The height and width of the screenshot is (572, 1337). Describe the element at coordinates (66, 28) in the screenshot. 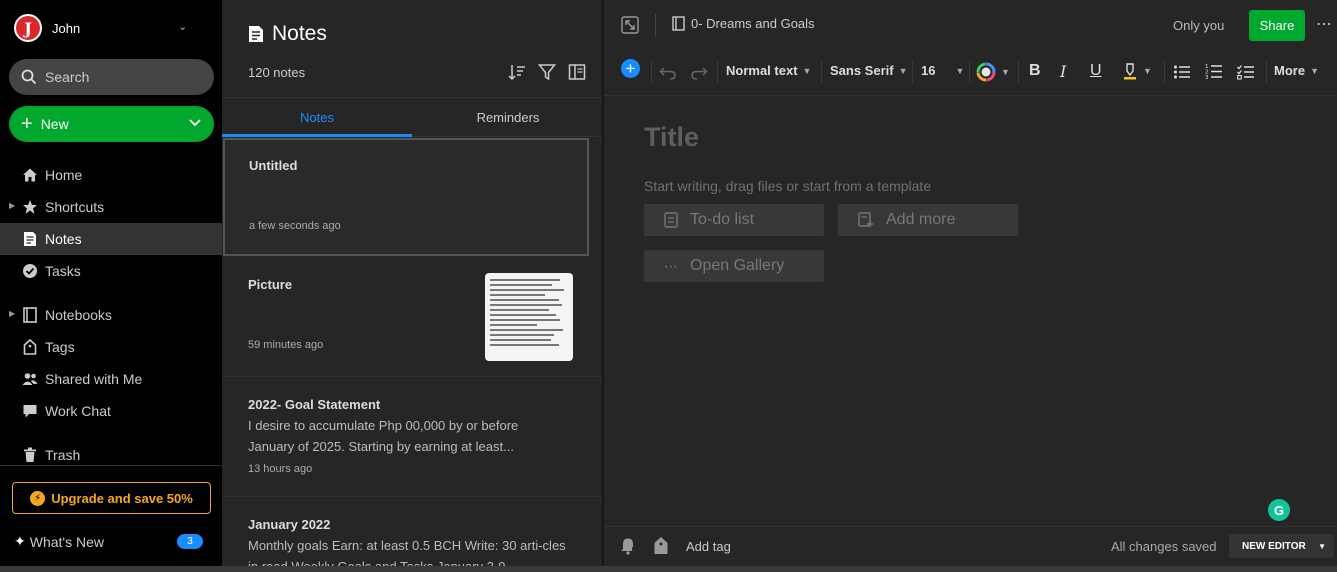

I see `account-name: John` at that location.